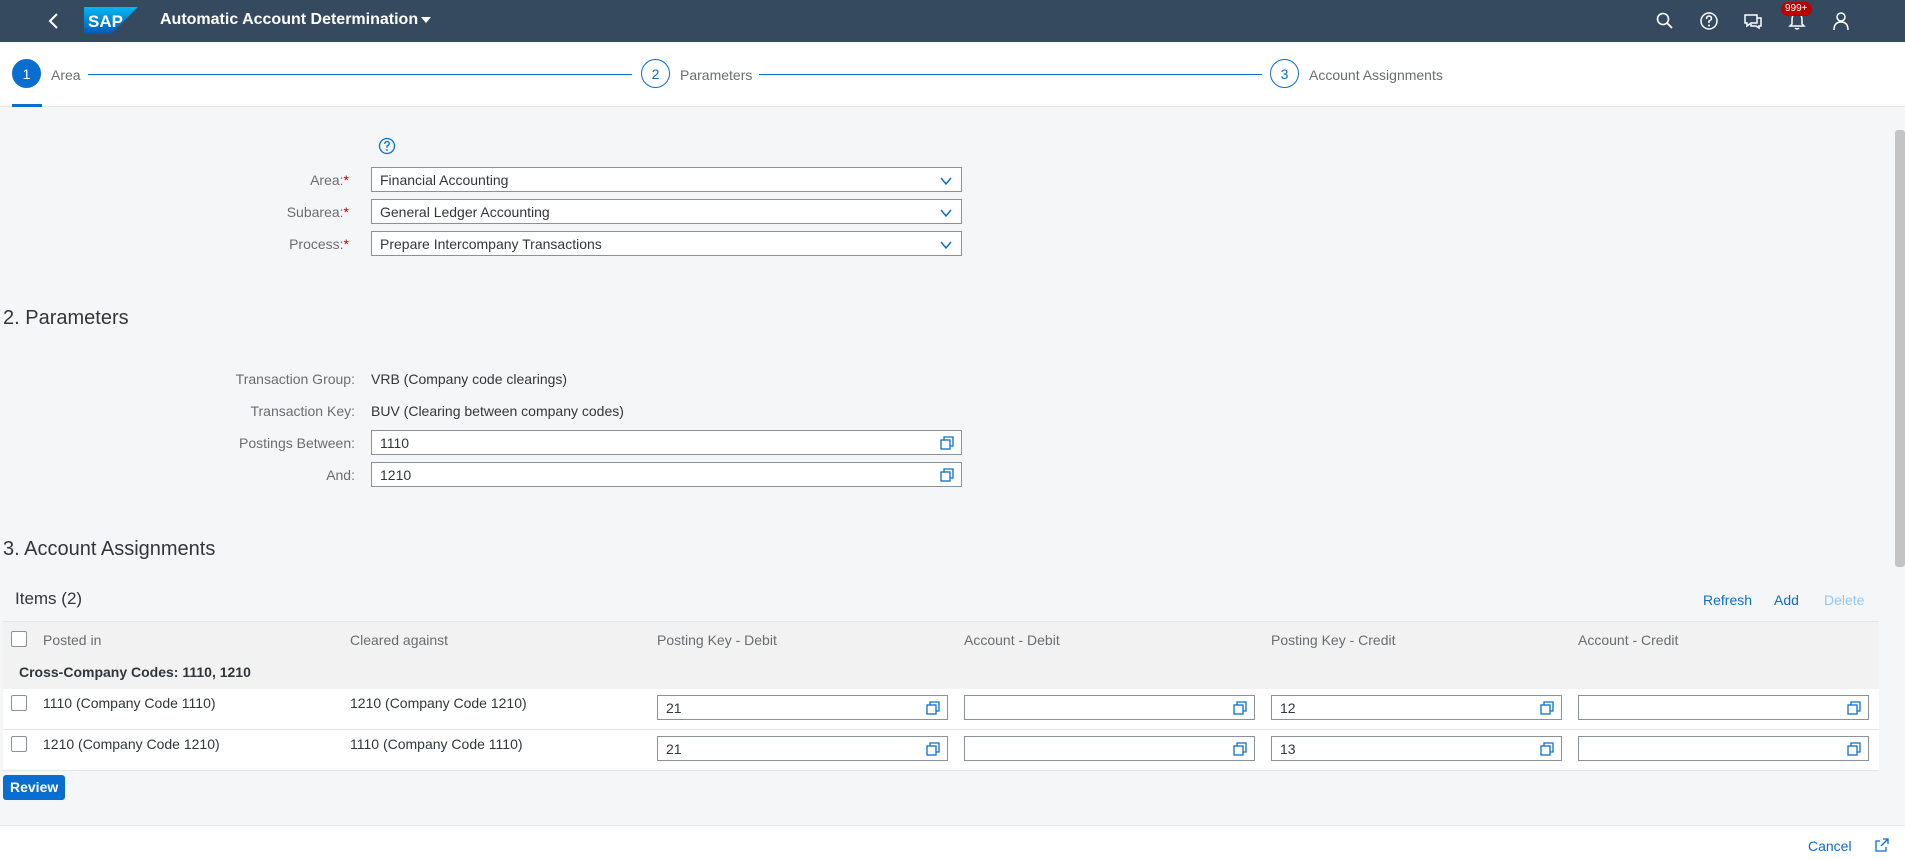 This screenshot has height=860, width=1905. I want to click on subarea-select-value: General Ledger Accounting, so click(465, 212).